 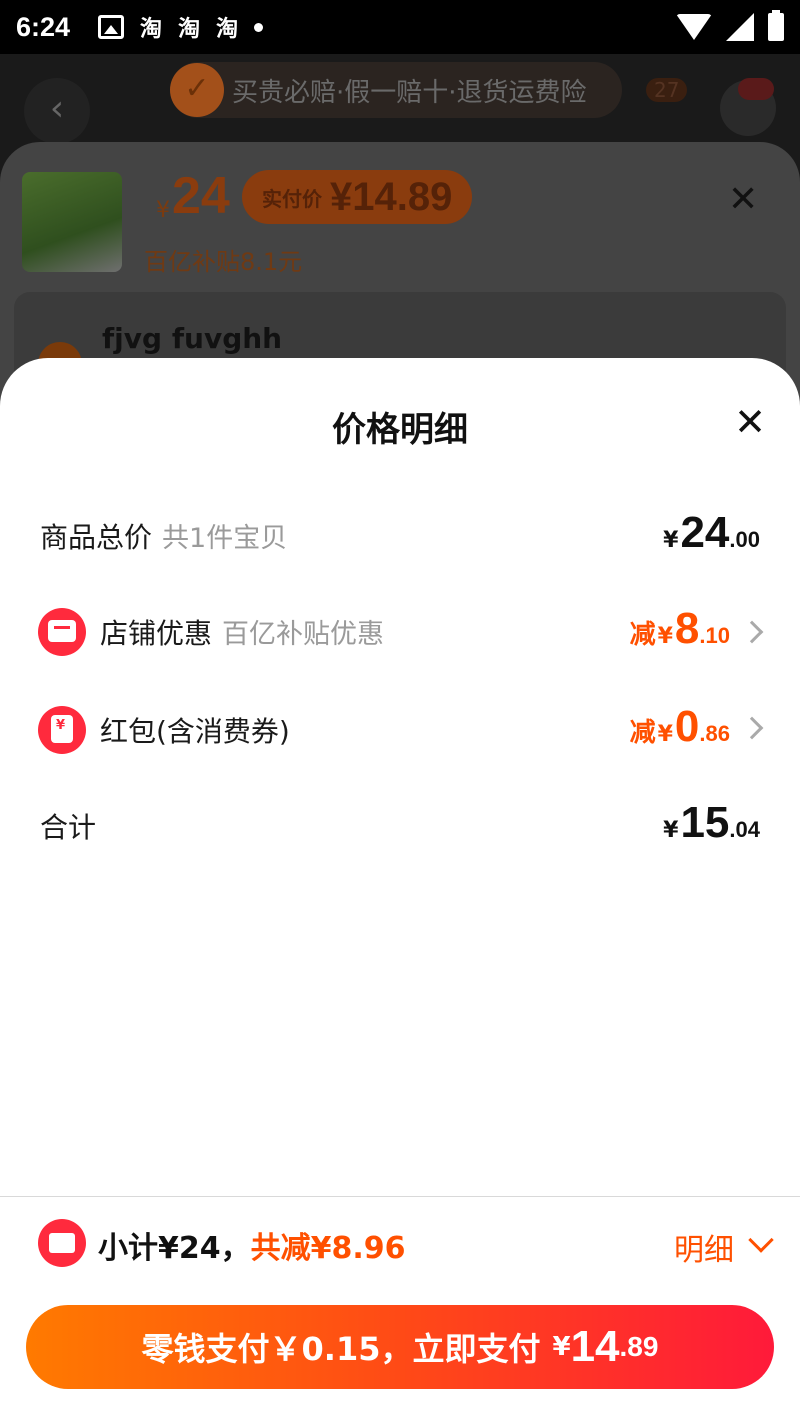 What do you see at coordinates (400, 828) in the screenshot?
I see `row-total: 合计 ¥ 15 .04` at bounding box center [400, 828].